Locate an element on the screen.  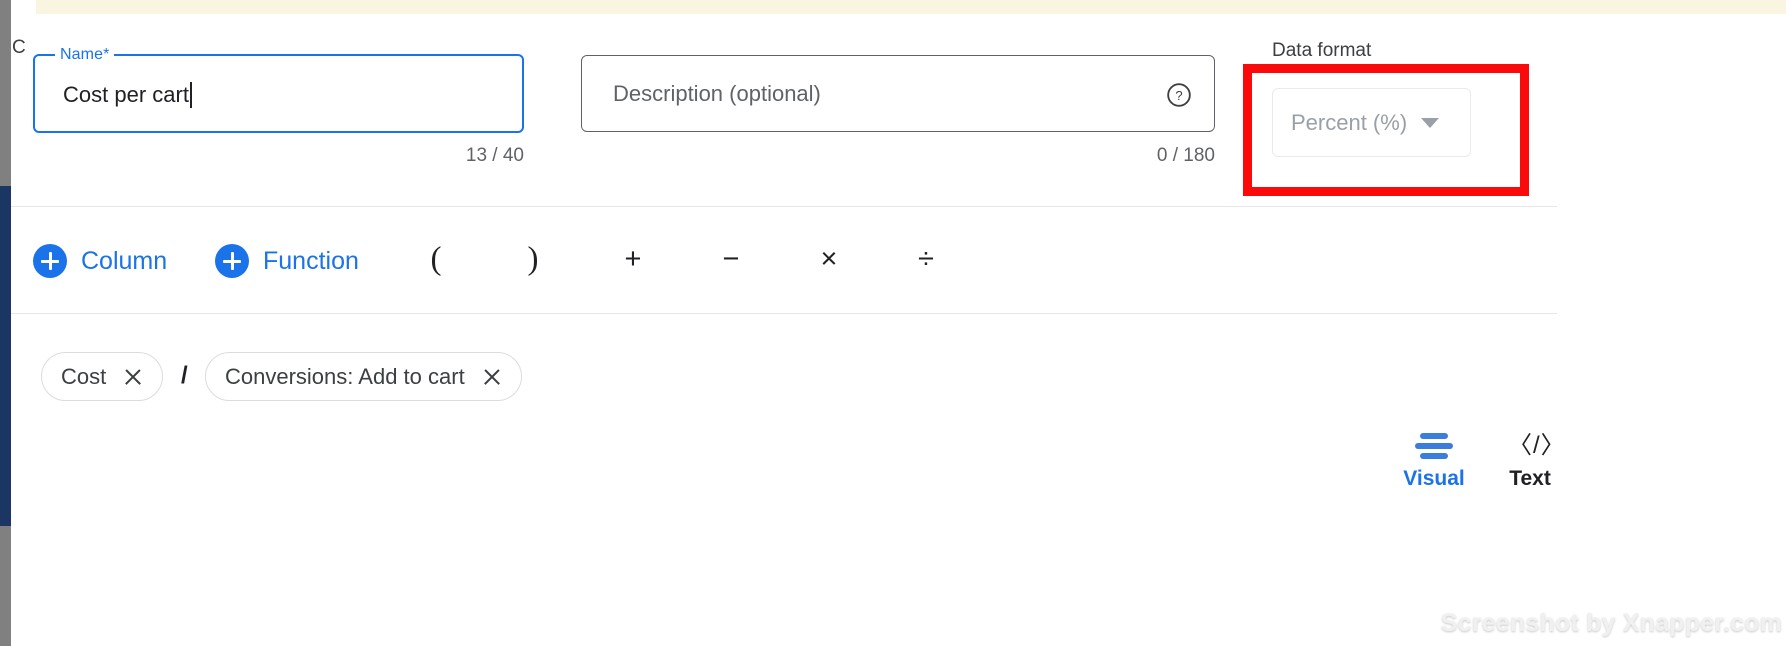
description-character-counter: 0 / 180 is located at coordinates (1185, 155).